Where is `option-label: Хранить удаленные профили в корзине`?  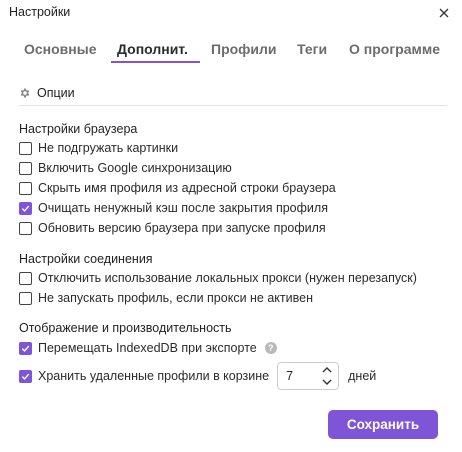 option-label: Хранить удаленные профили в корзине is located at coordinates (154, 376).